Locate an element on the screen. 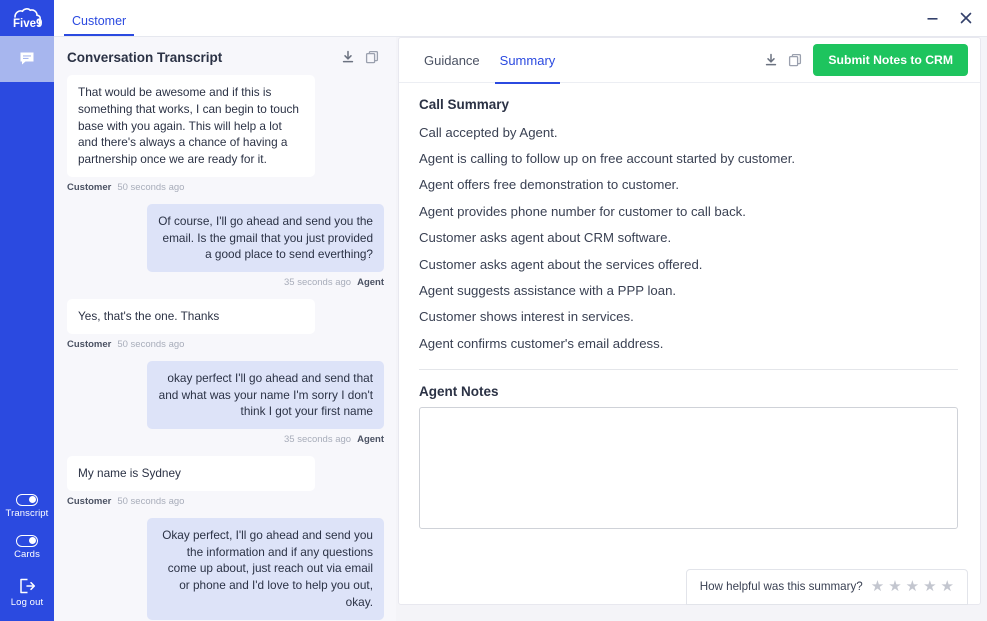 This screenshot has width=987, height=621. rating-stars: ★ ★ ★ ★ ★ is located at coordinates (912, 586).